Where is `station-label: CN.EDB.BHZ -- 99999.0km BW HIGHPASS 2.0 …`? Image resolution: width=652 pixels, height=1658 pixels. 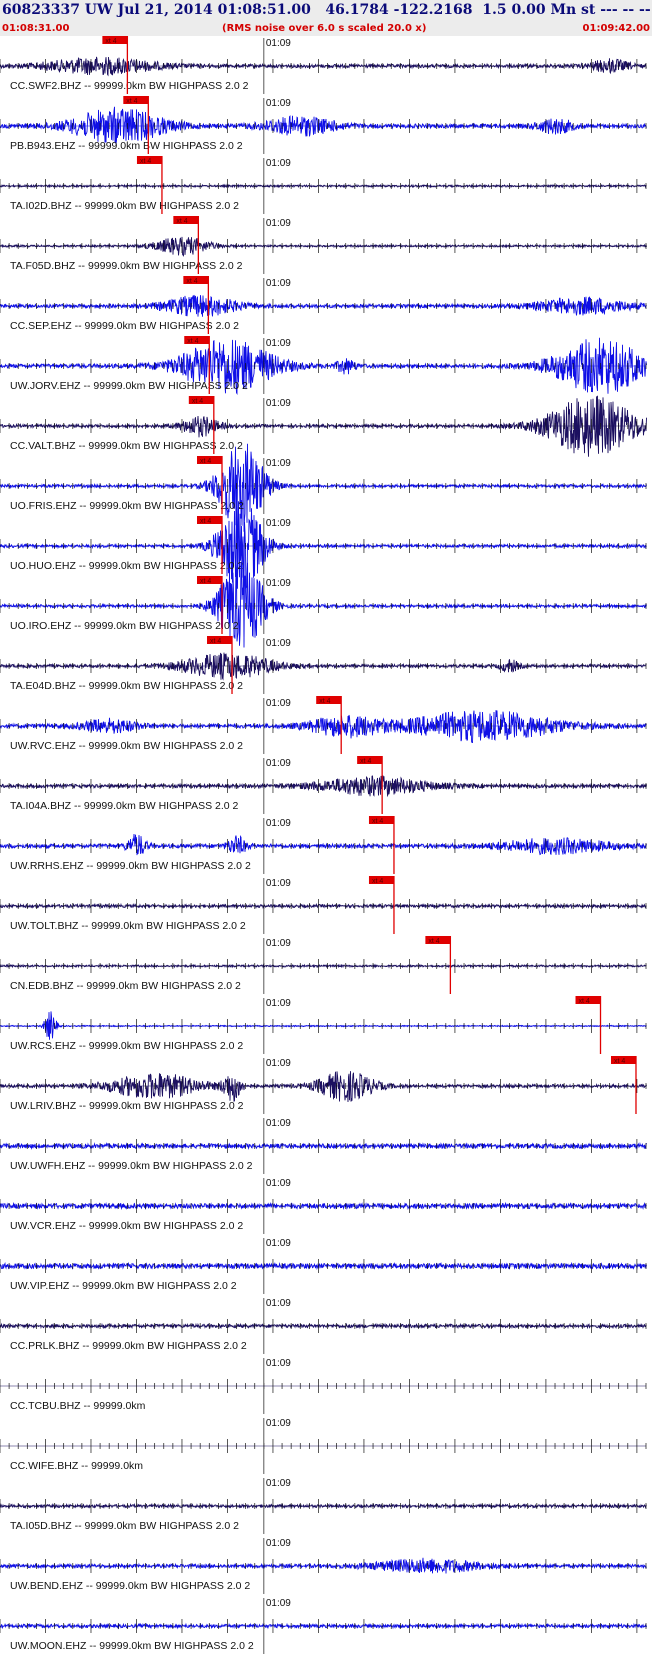
station-label: CN.EDB.BHZ -- 99999.0km BW HIGHPASS 2.0 … is located at coordinates (125, 986).